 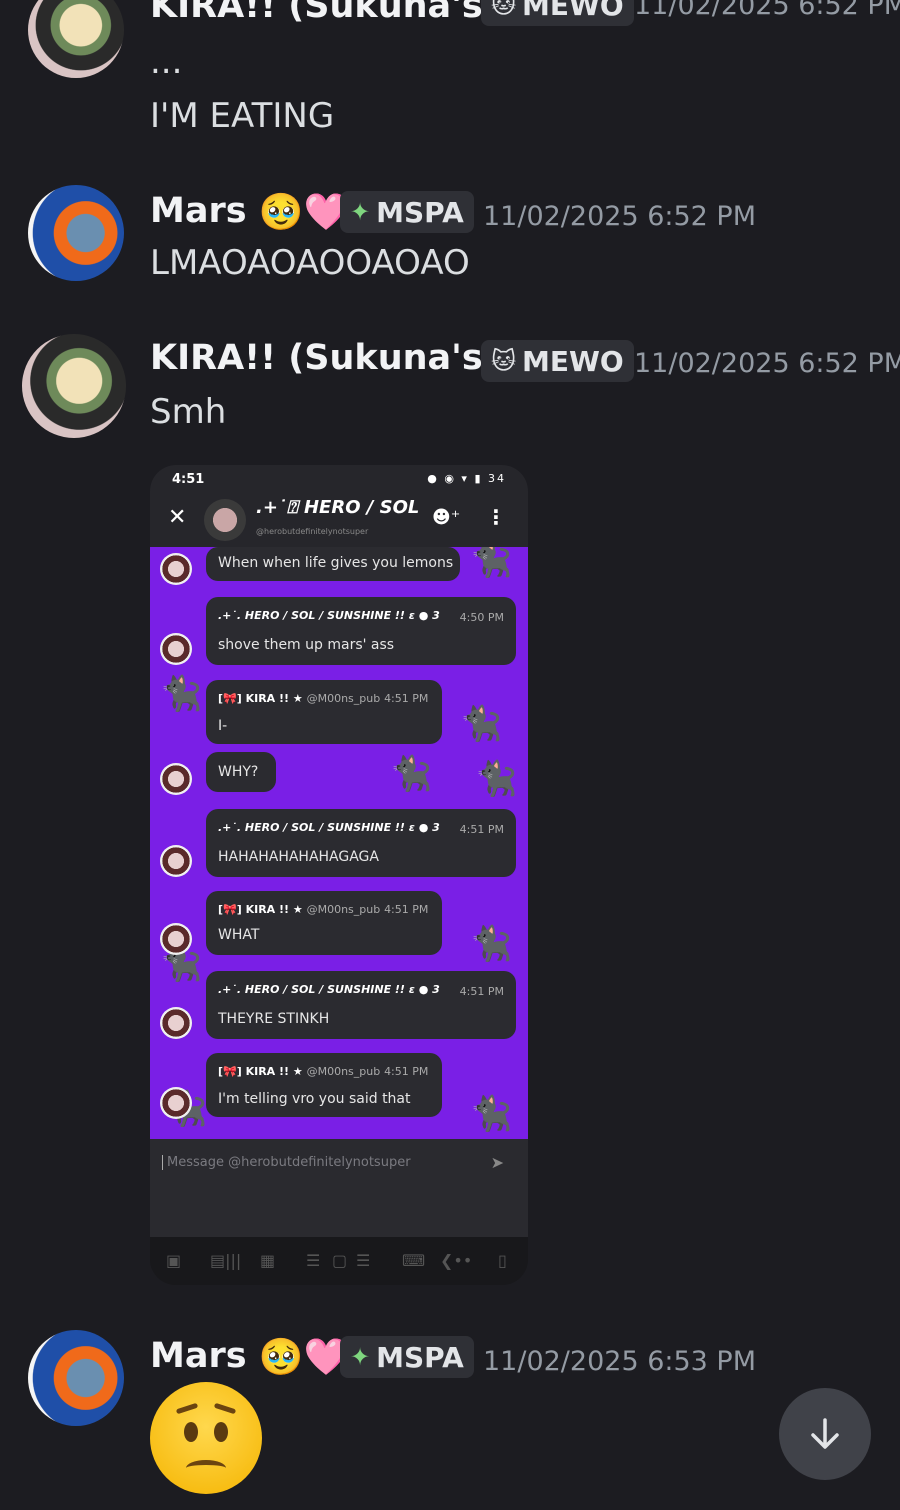 I want to click on close-icon: ✕, so click(x=177, y=517).